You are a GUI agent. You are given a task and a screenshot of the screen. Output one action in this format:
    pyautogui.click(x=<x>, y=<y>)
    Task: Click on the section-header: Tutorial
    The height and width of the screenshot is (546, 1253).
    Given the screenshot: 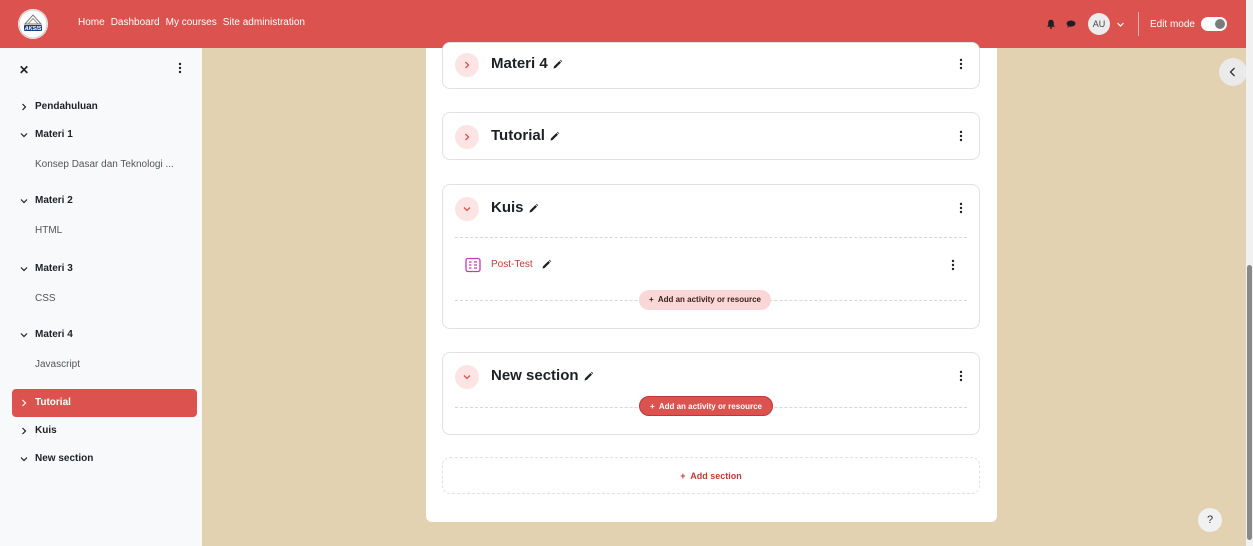 What is the action you would take?
    pyautogui.click(x=711, y=137)
    